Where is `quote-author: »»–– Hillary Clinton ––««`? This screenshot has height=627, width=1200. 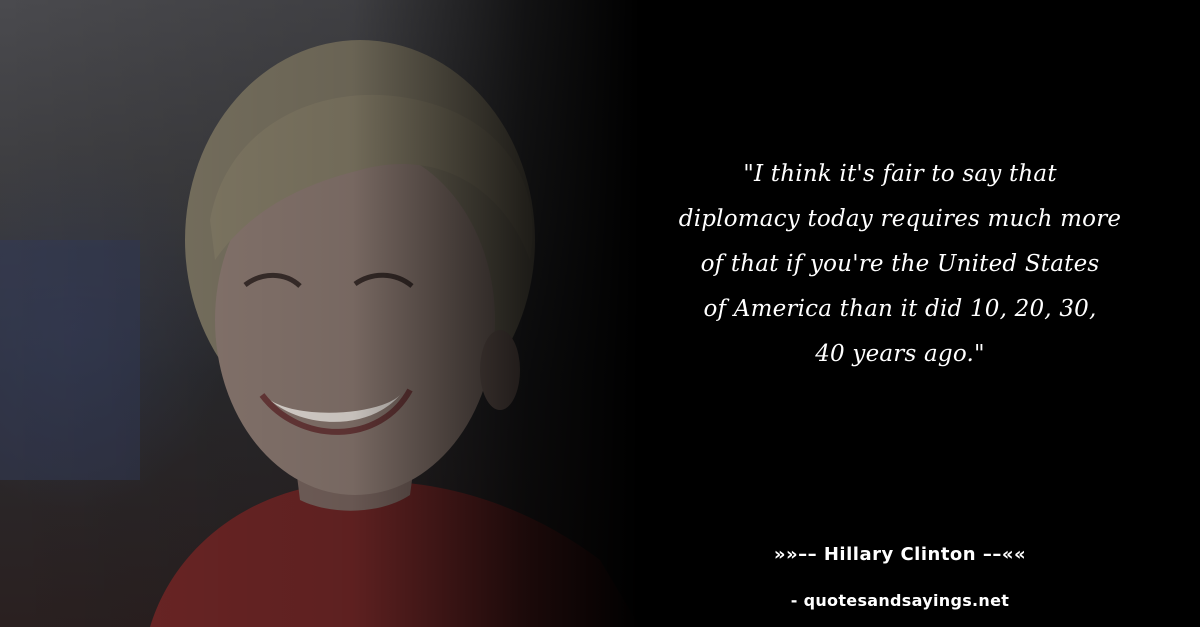 quote-author: »»–– Hillary Clinton ––«« is located at coordinates (900, 554).